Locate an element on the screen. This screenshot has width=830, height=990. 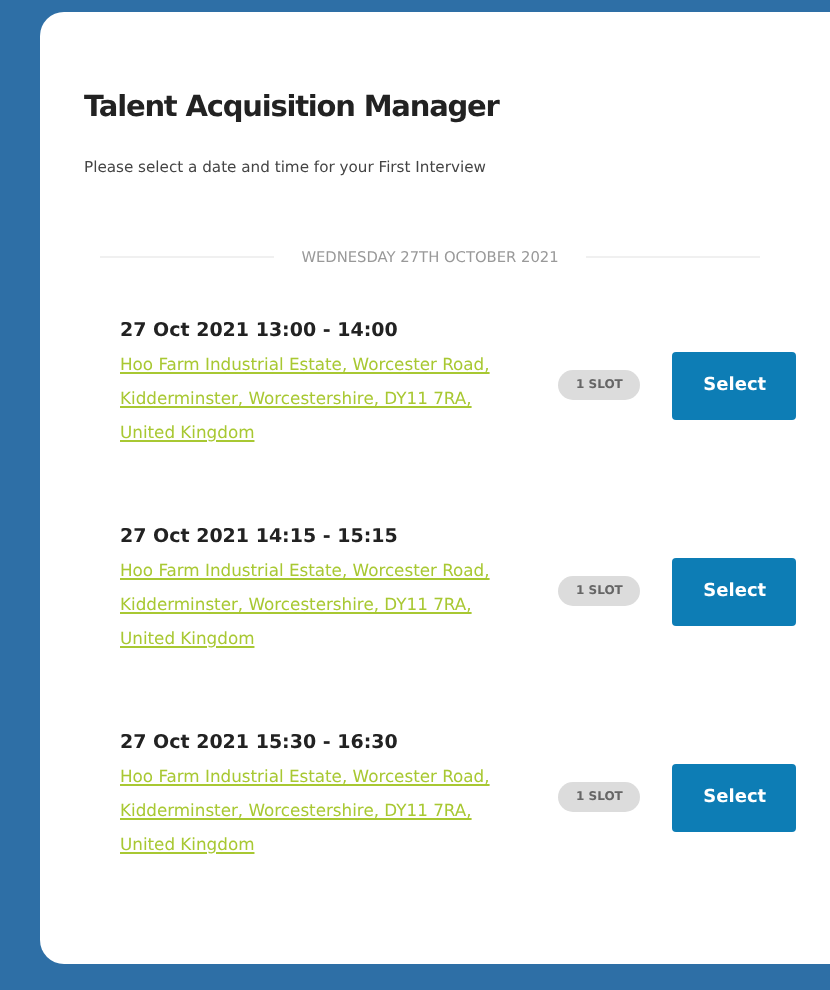
slot-time: 27 Oct 2021 15:30 - 16:30 is located at coordinates (260, 743).